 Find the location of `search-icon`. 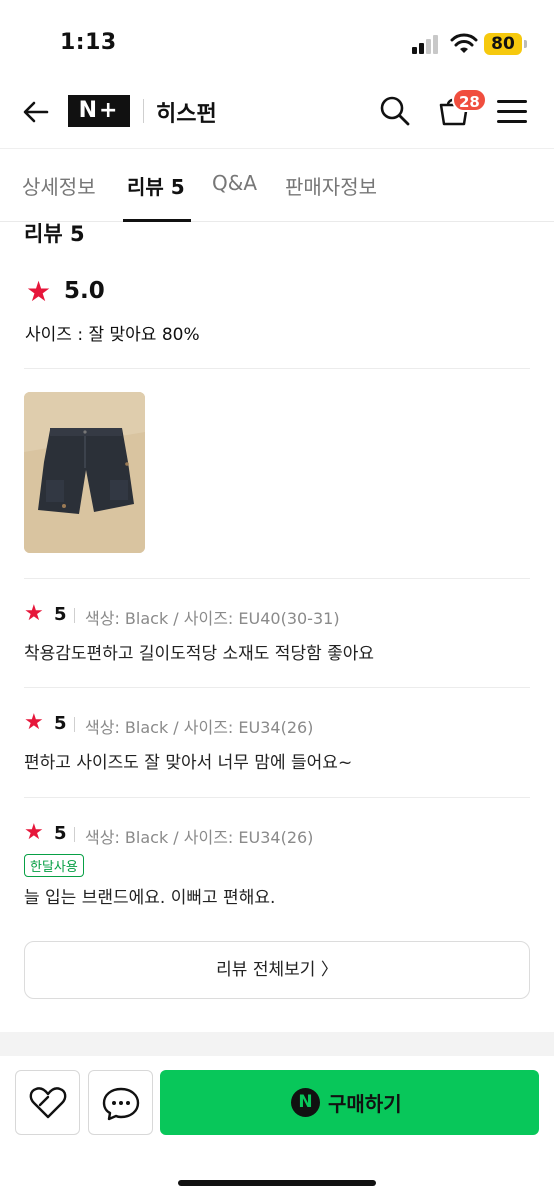

search-icon is located at coordinates (395, 111).